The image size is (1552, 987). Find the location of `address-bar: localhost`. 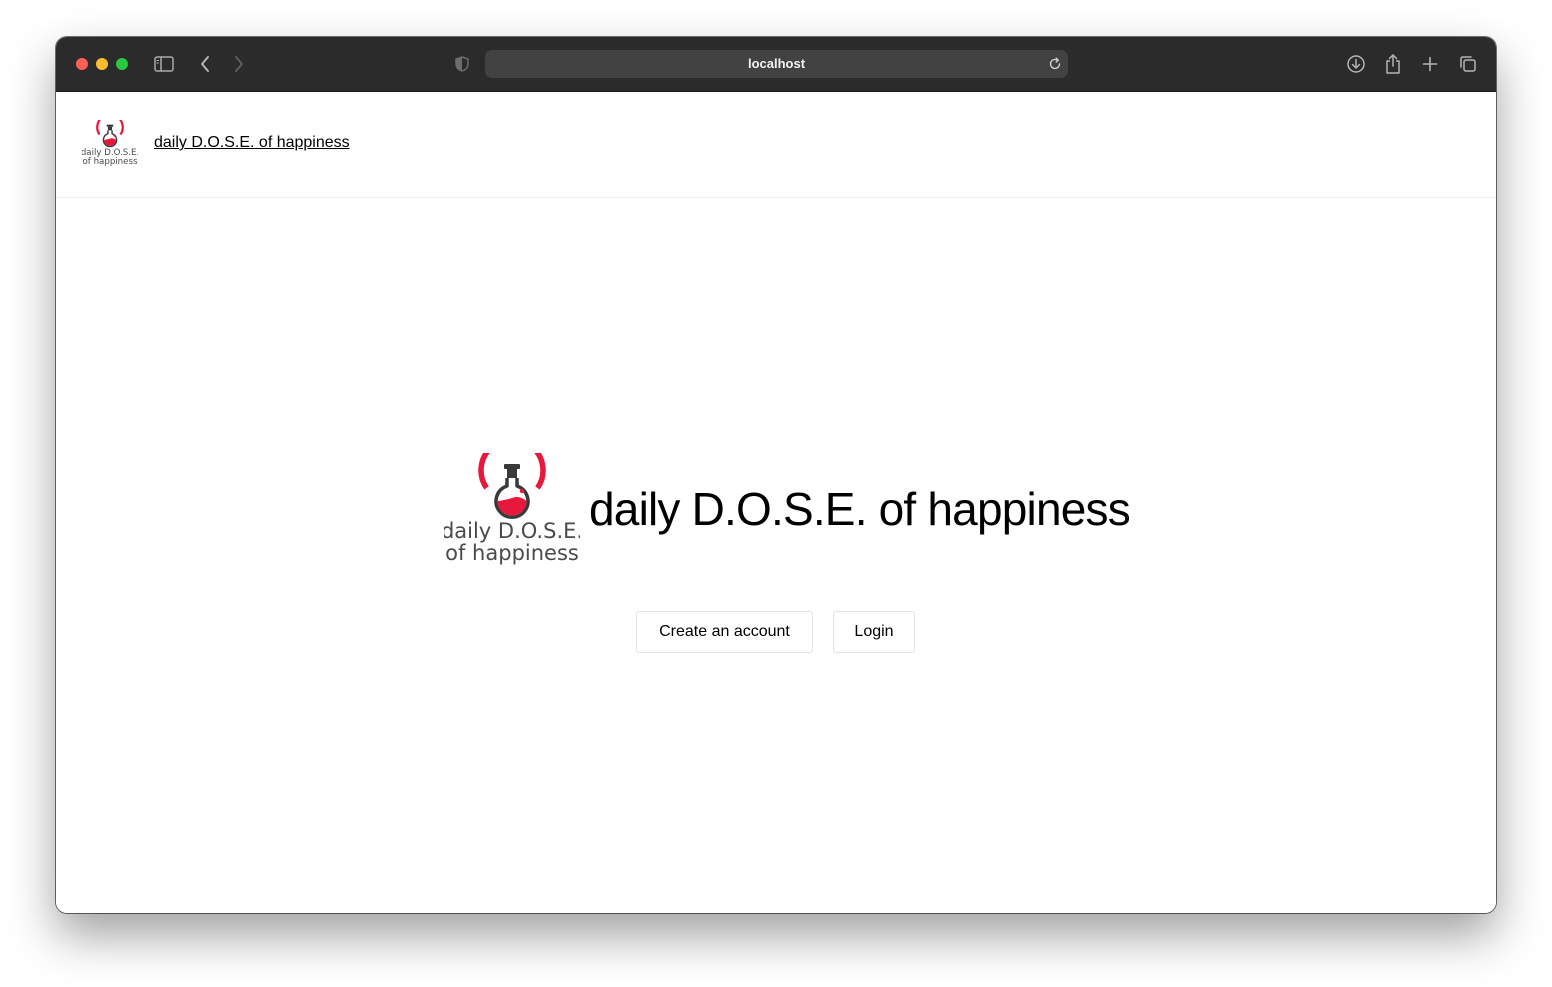

address-bar: localhost is located at coordinates (776, 64).